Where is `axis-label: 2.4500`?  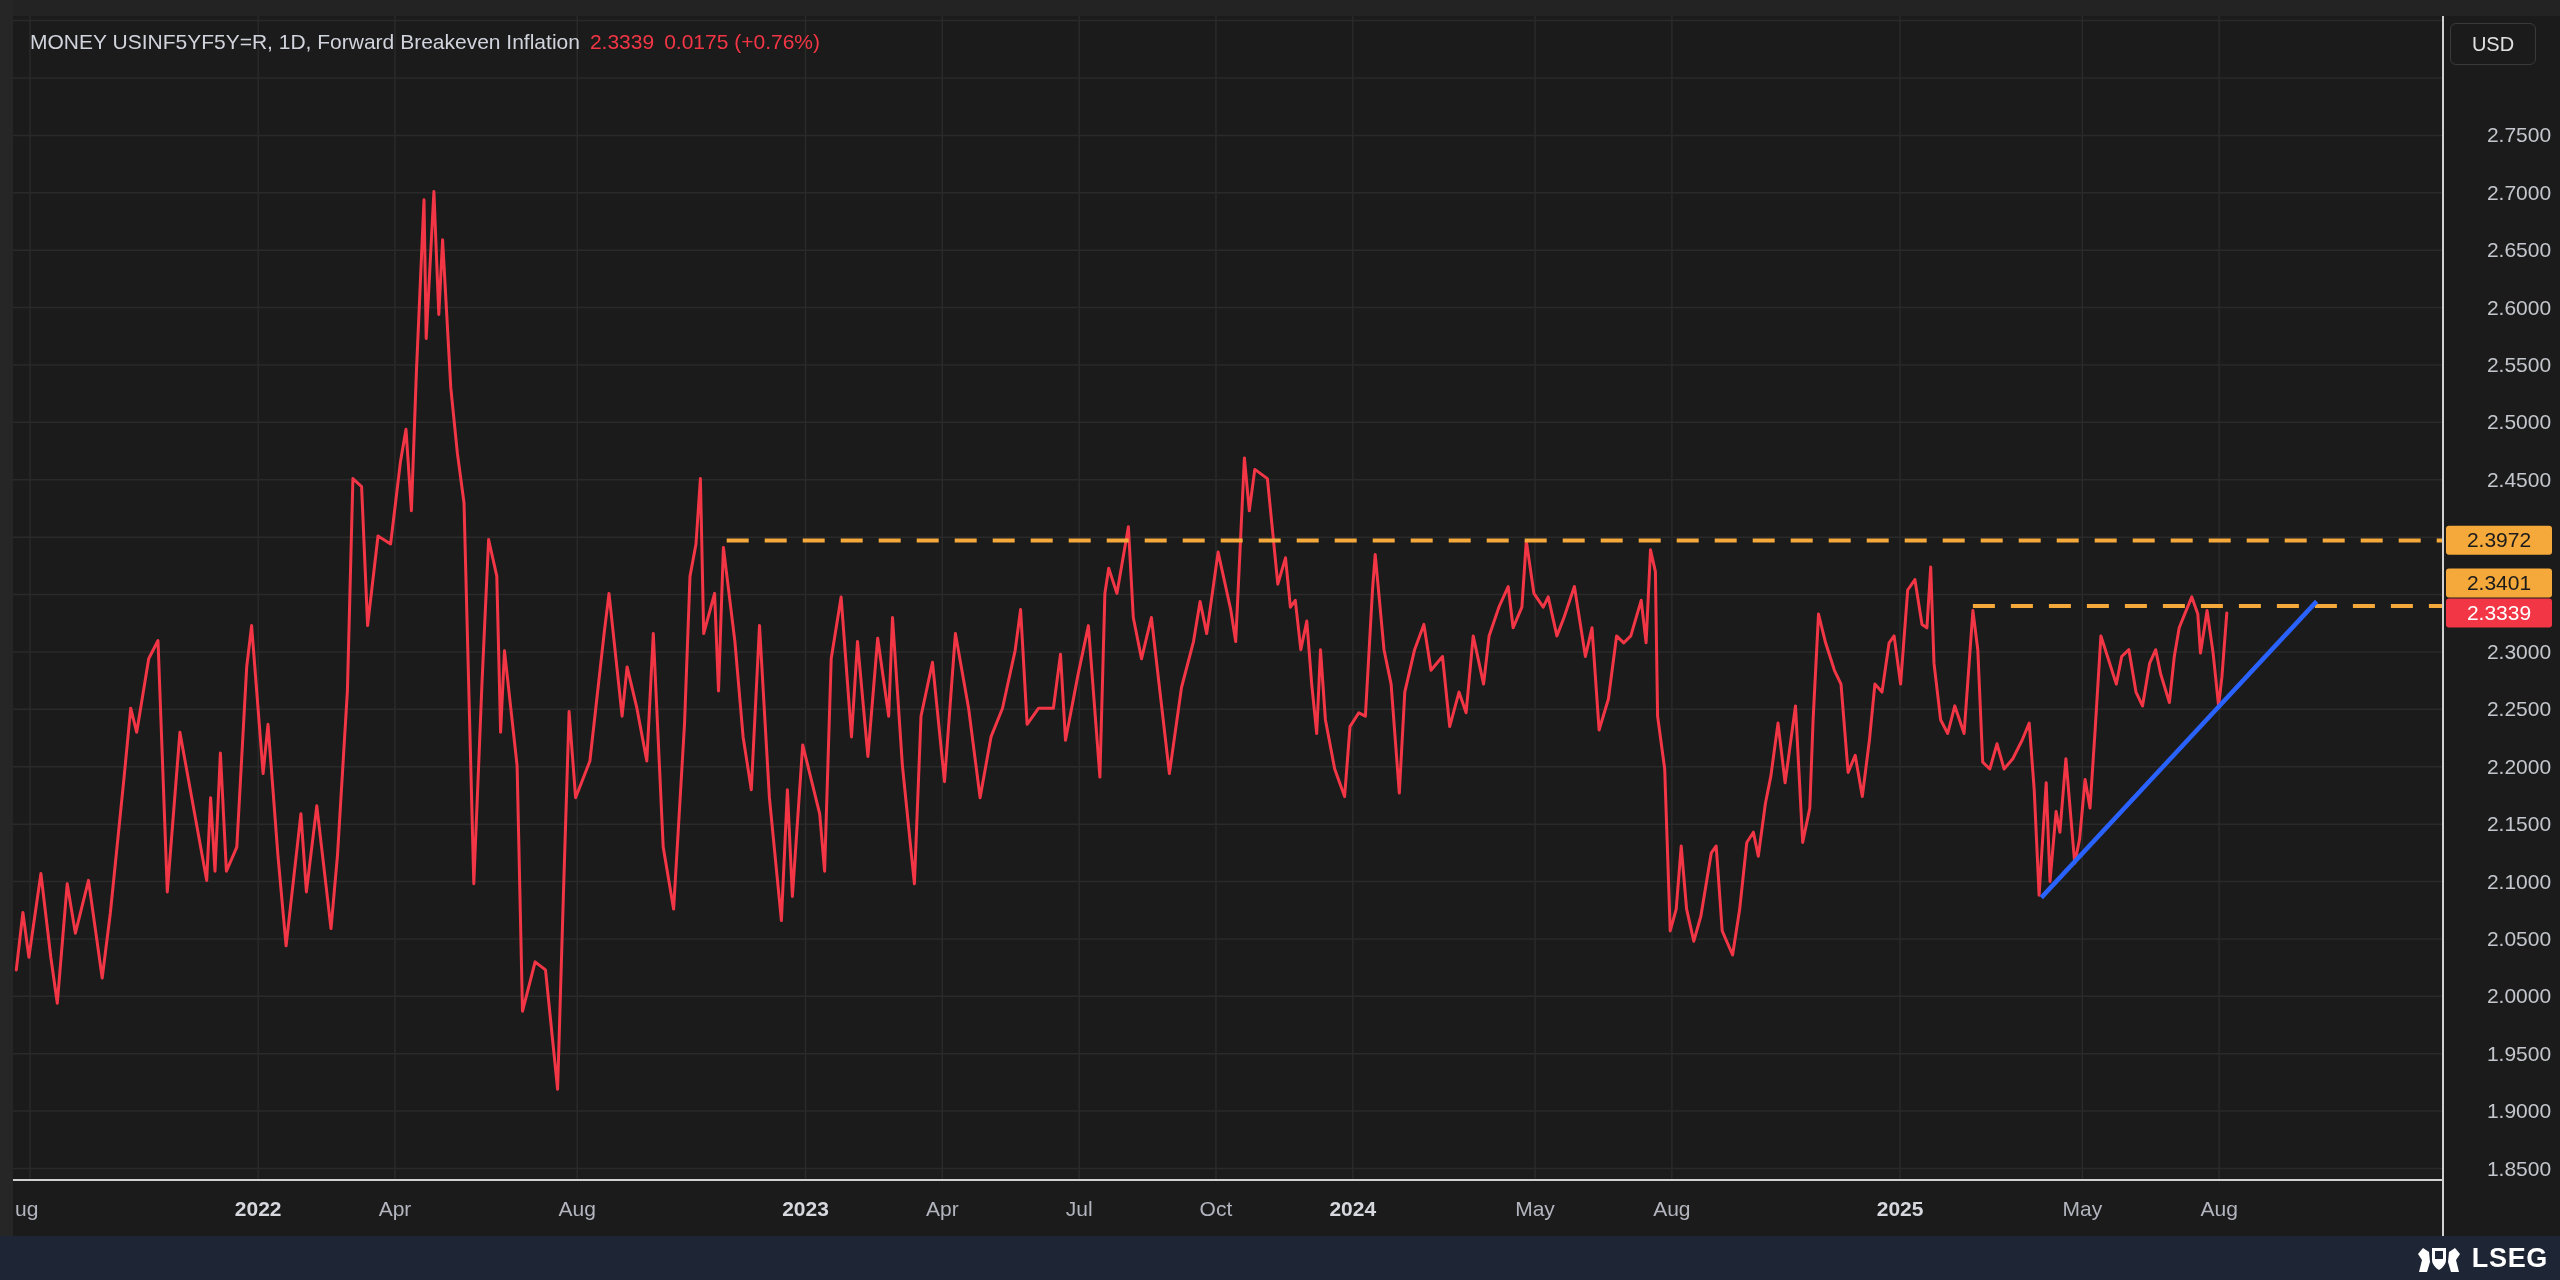 axis-label: 2.4500 is located at coordinates (2519, 479).